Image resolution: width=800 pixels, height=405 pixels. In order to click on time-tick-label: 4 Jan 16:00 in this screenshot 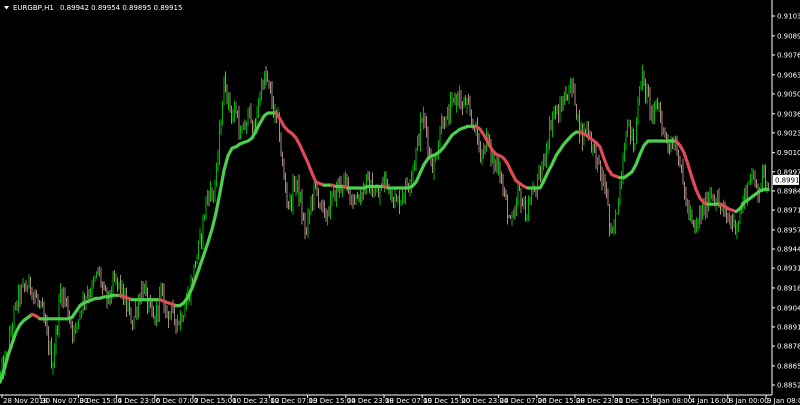, I will do `click(711, 401)`.